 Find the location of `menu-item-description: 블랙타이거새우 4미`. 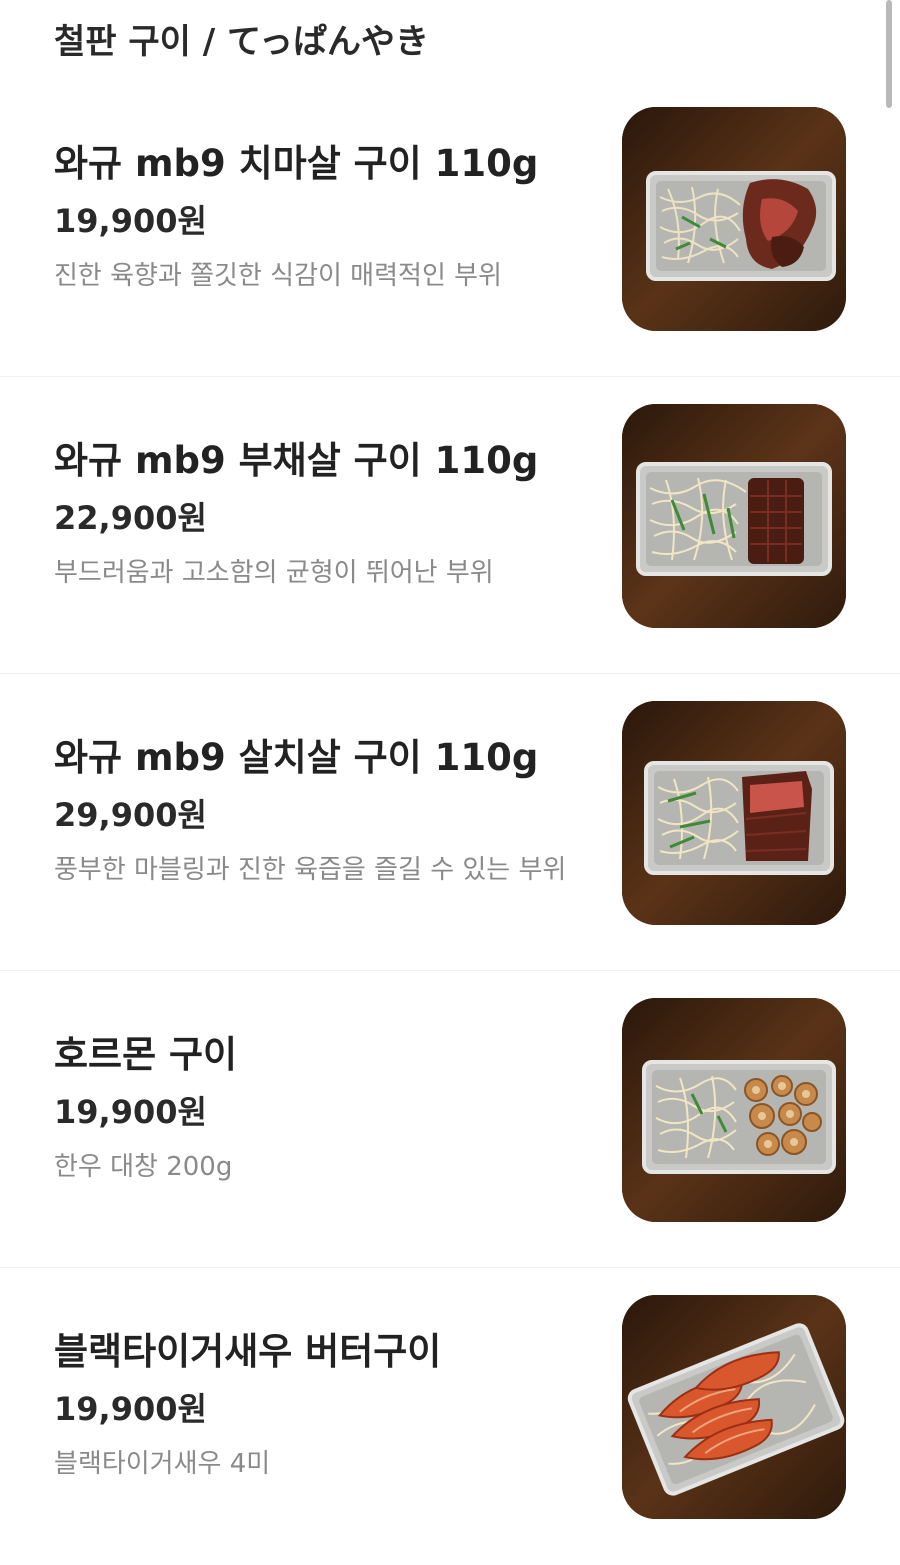

menu-item-description: 블랙타이거새우 4미 is located at coordinates (162, 1464).